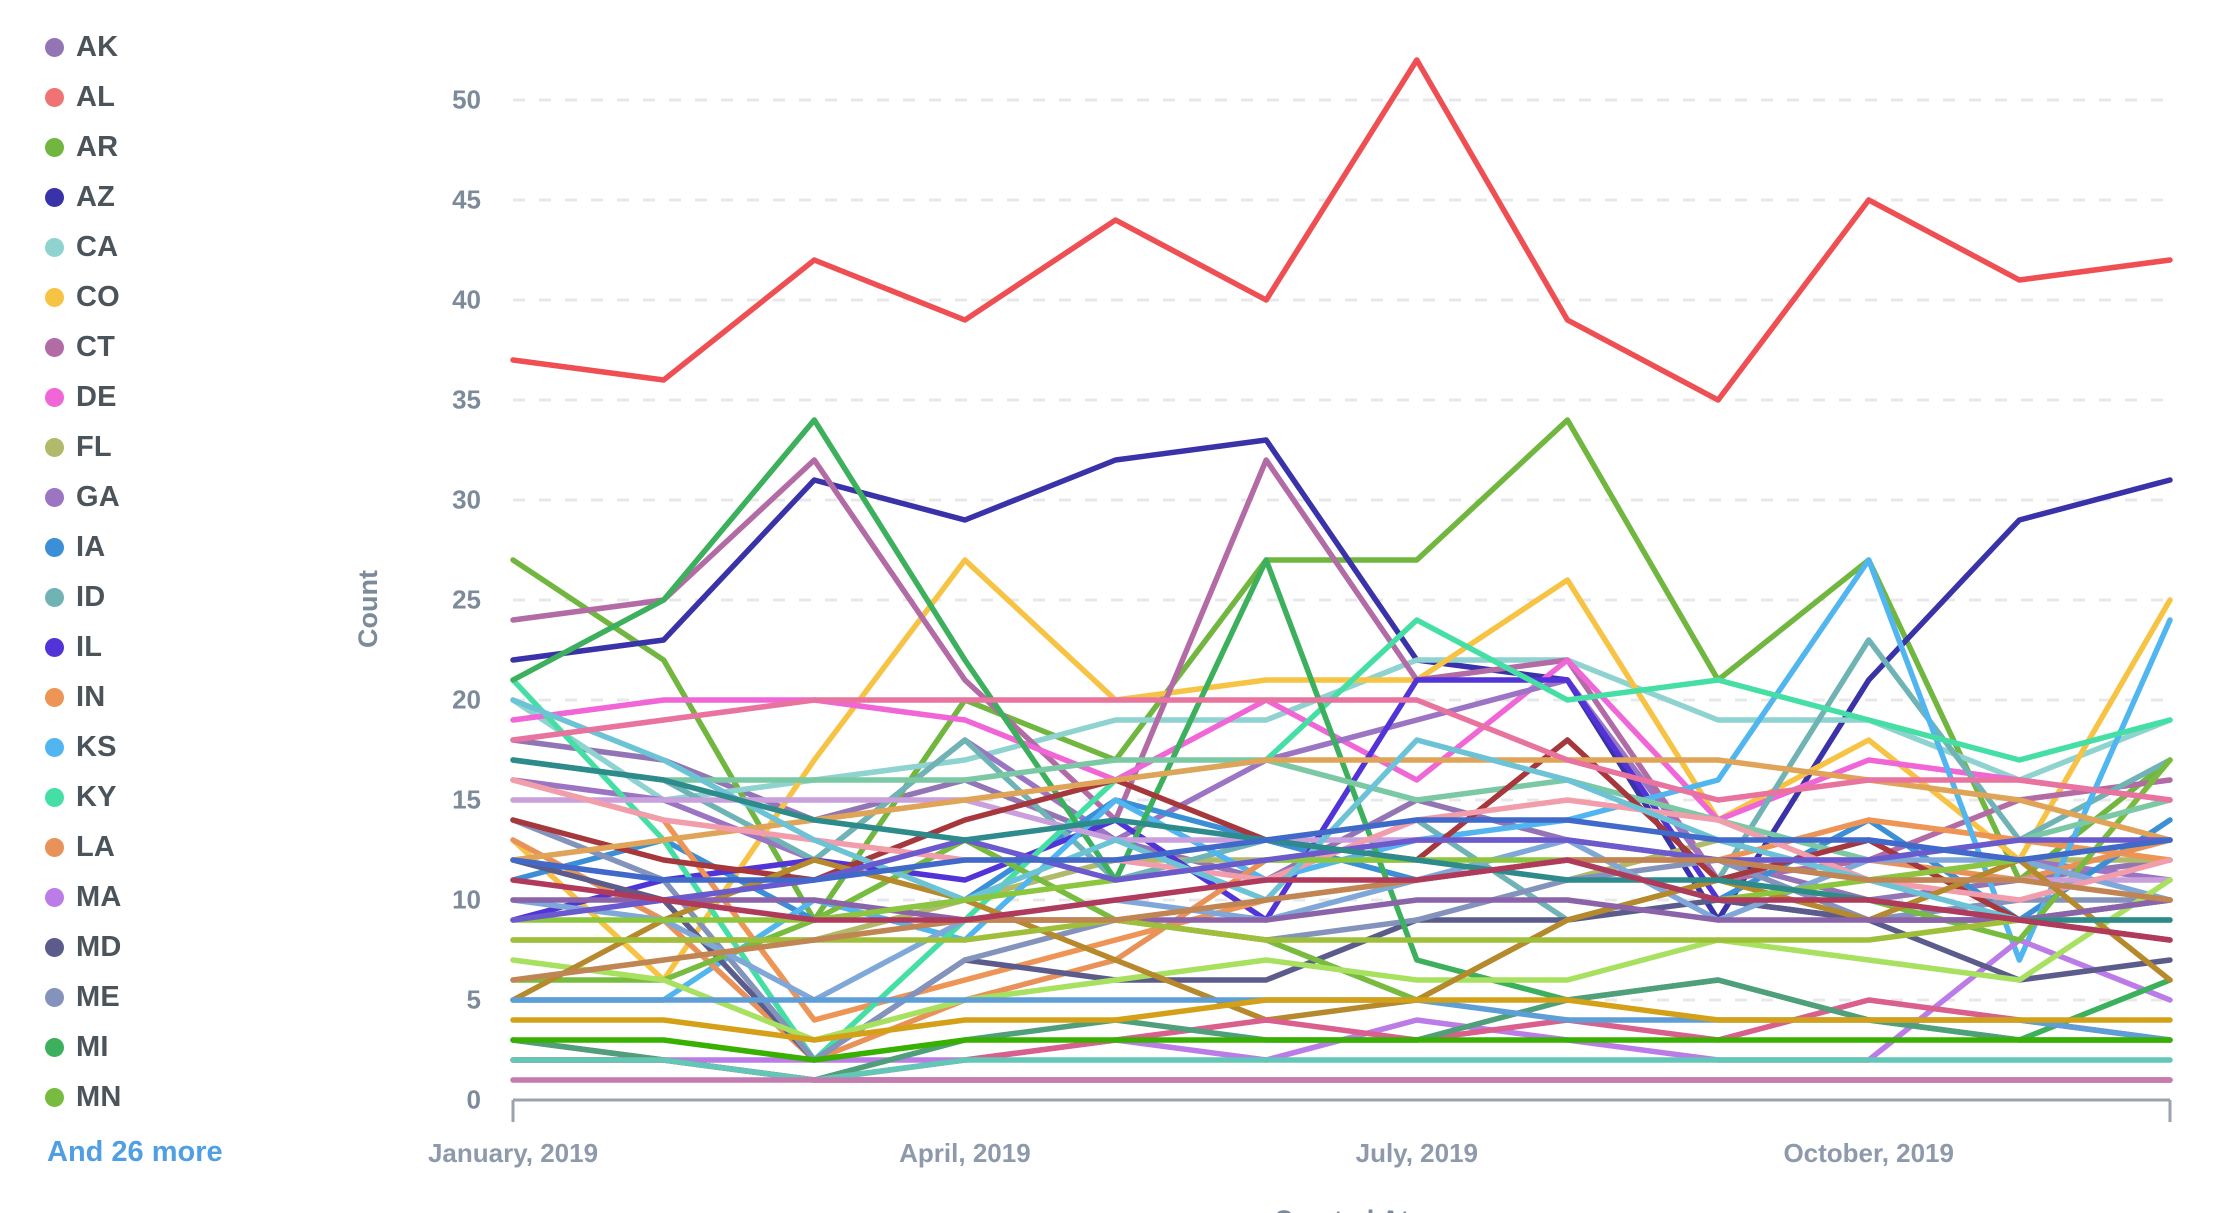 The height and width of the screenshot is (1213, 2222). What do you see at coordinates (172, 147) in the screenshot?
I see `legend-item-ar: AR` at bounding box center [172, 147].